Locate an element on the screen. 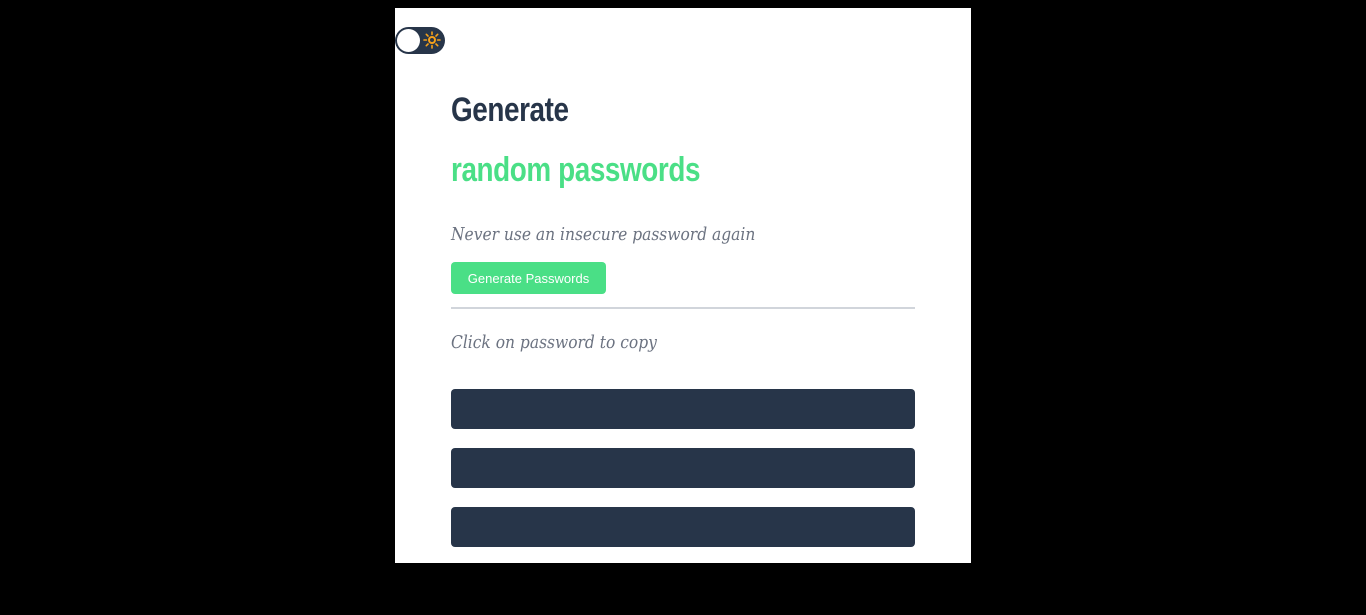  theme-toggle is located at coordinates (420, 40).